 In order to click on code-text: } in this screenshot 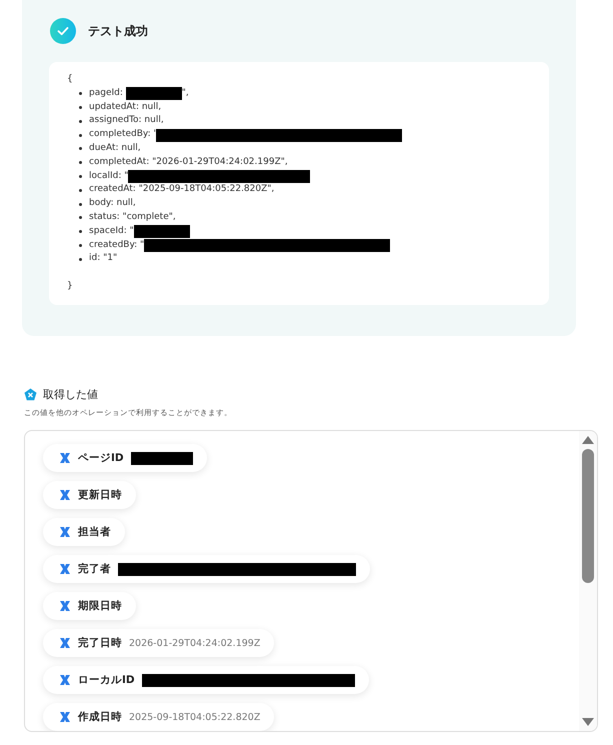, I will do `click(70, 286)`.